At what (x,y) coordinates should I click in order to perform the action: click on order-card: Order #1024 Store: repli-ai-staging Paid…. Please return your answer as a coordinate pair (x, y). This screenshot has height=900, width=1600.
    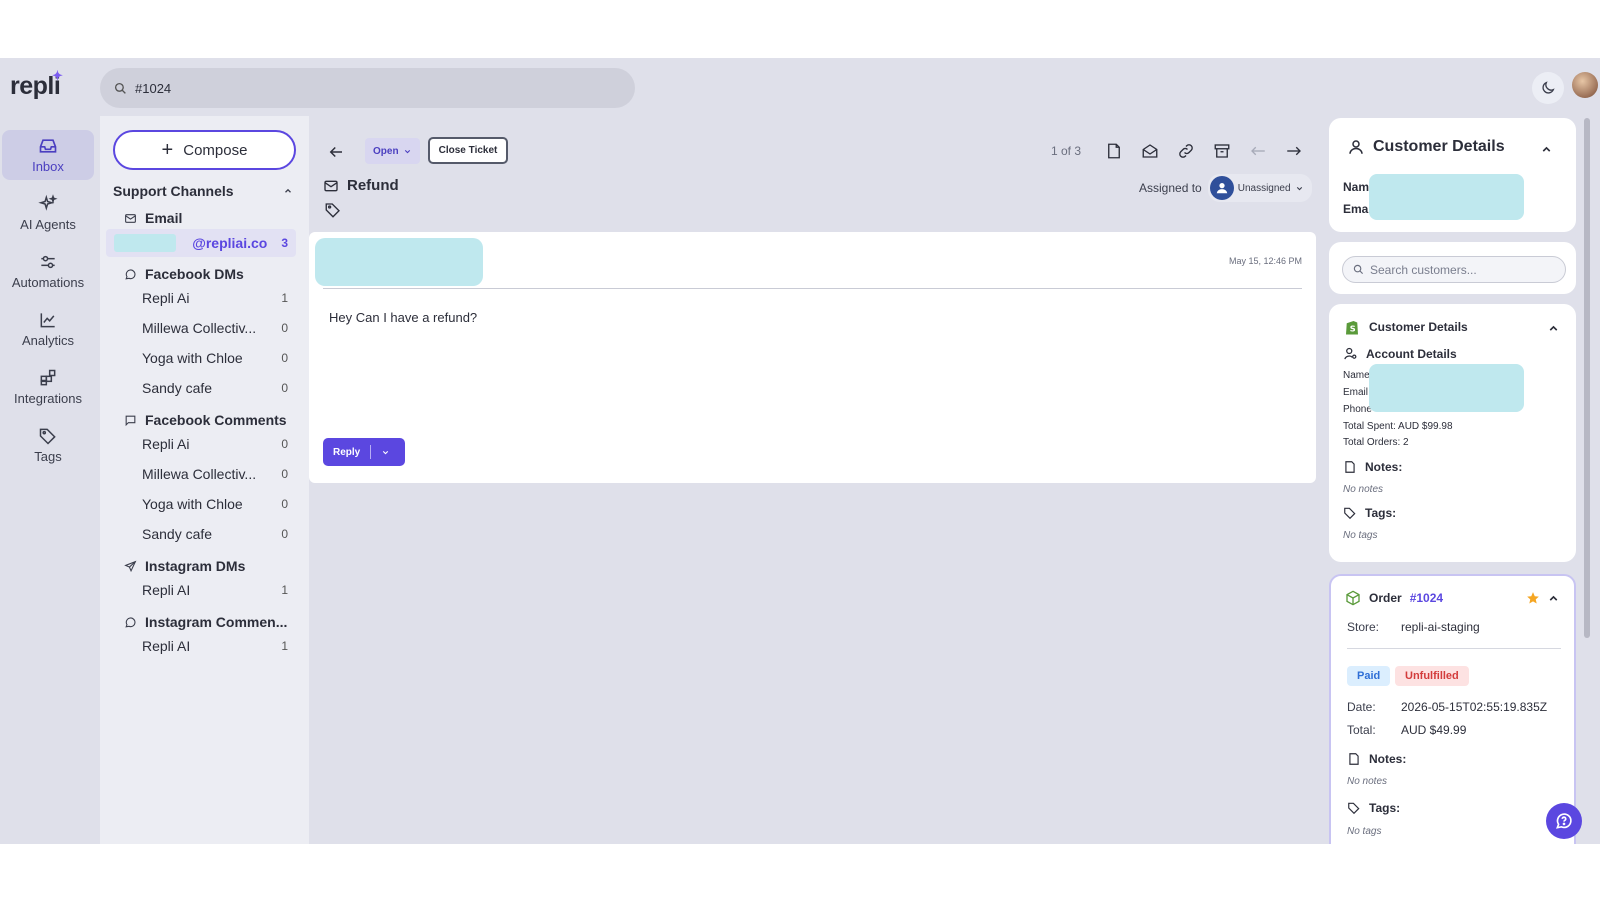
    Looking at the image, I should click on (1452, 709).